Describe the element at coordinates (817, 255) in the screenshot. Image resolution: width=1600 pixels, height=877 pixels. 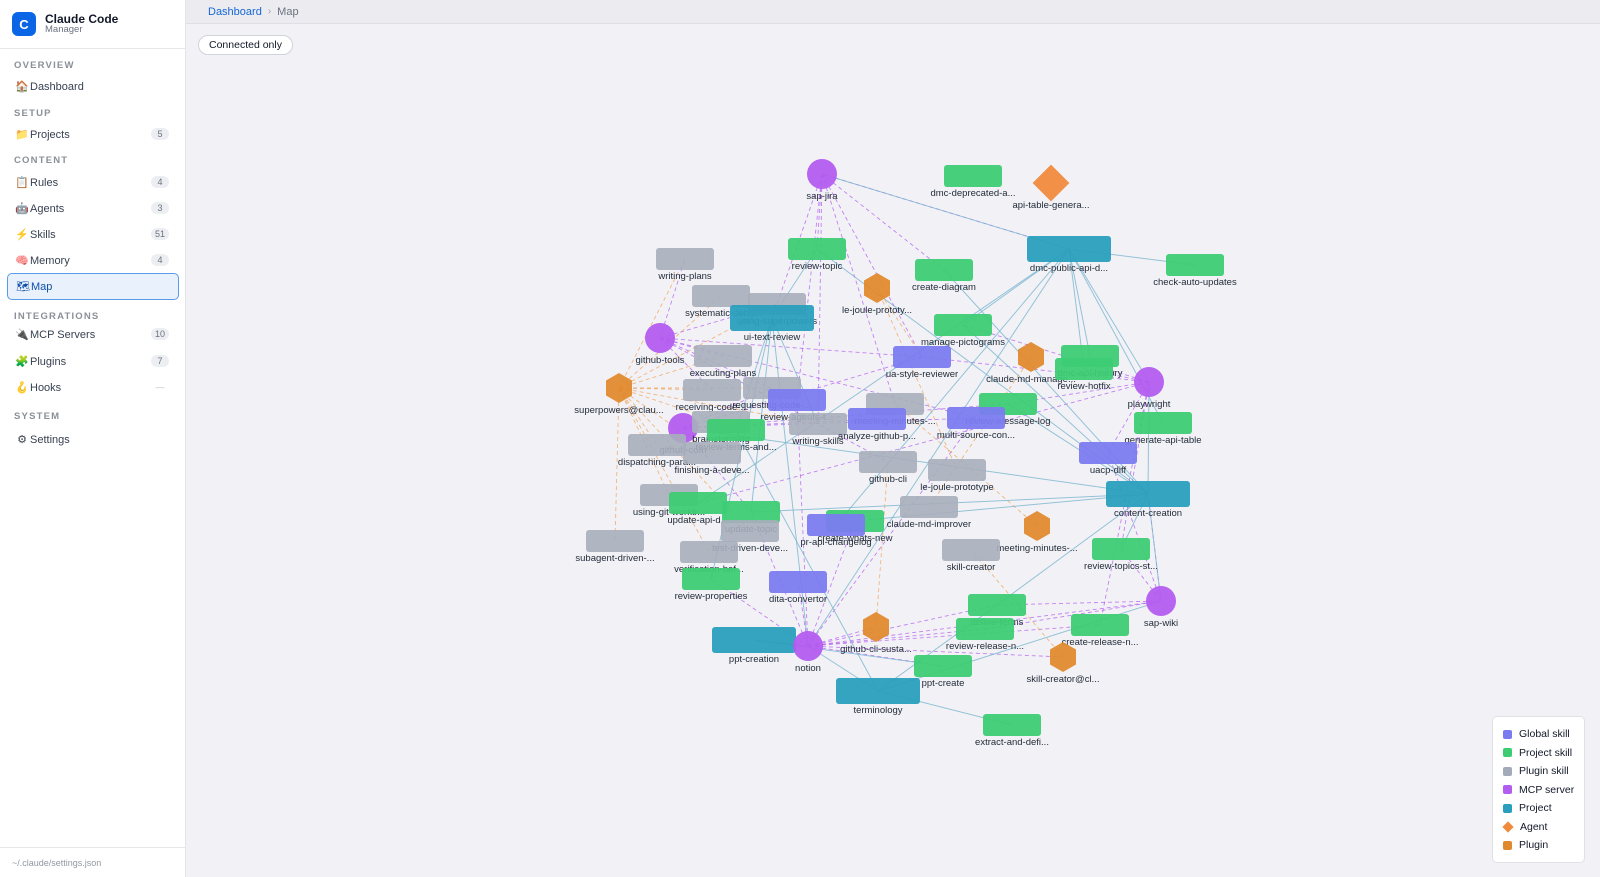
I see `graph-node-review-topic: review-topic` at that location.